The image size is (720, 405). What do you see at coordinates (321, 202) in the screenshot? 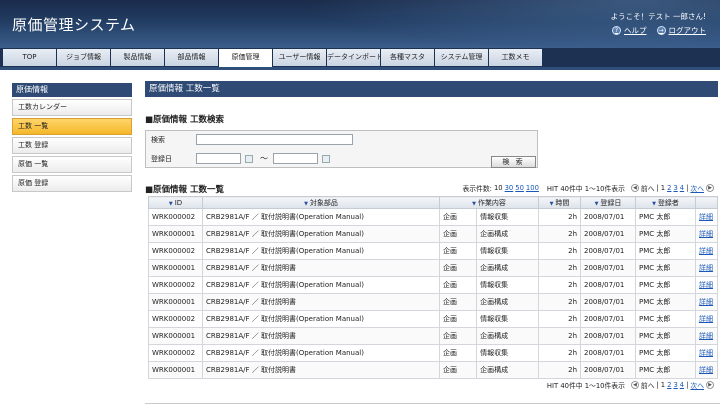
I see `col-target-part: ▼ 対象部品` at bounding box center [321, 202].